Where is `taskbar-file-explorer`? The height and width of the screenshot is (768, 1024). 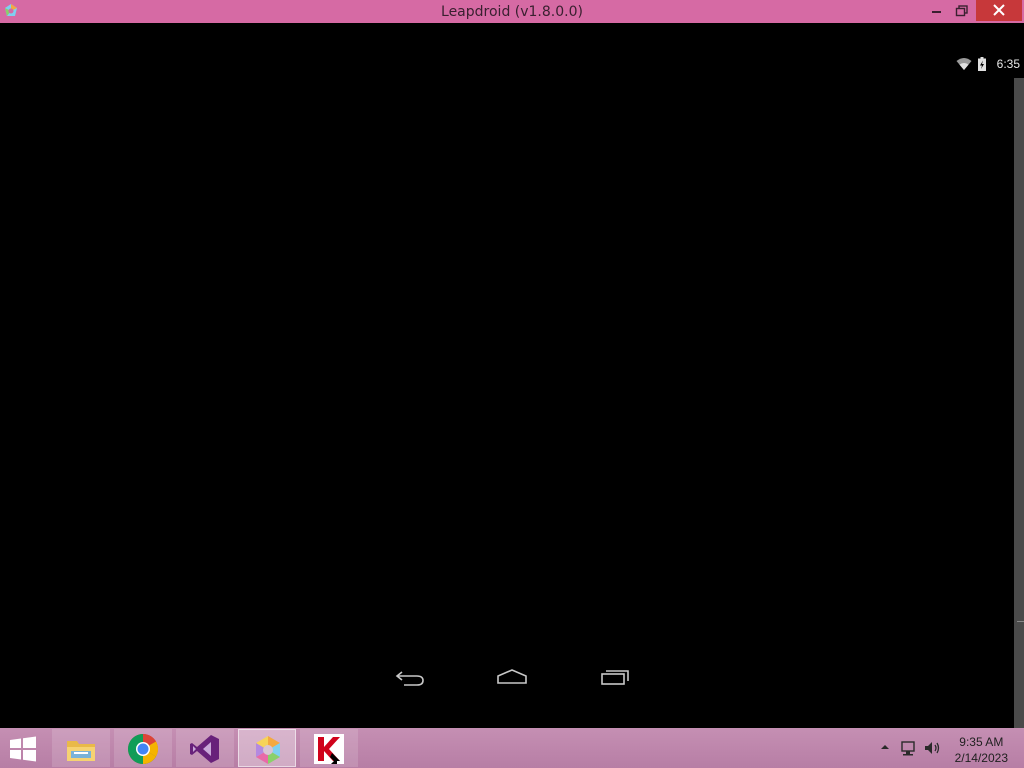 taskbar-file-explorer is located at coordinates (81, 748).